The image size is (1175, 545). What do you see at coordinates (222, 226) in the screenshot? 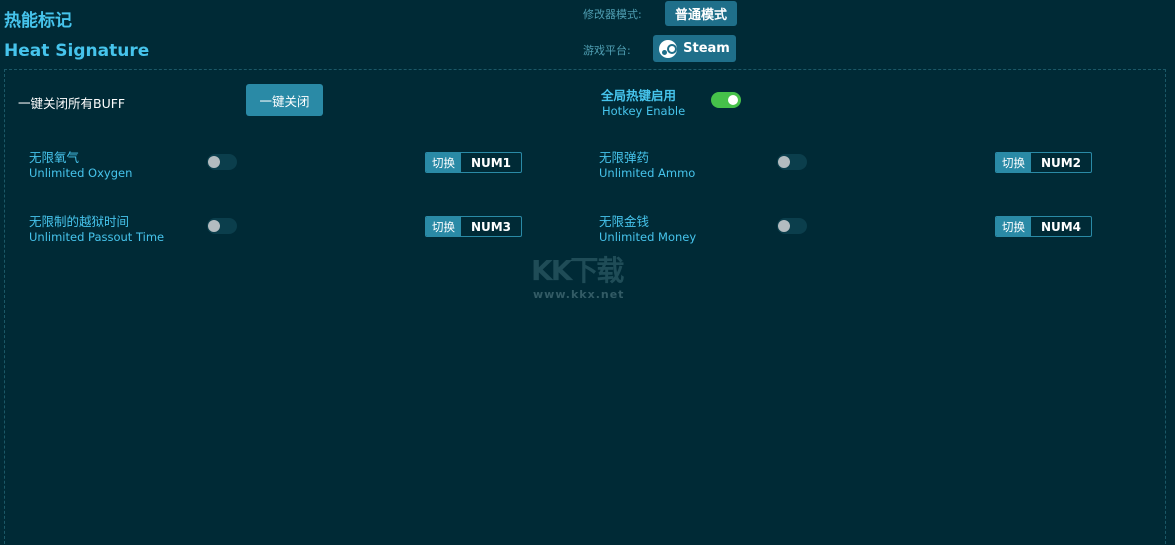
I see `option-passout-toggle` at bounding box center [222, 226].